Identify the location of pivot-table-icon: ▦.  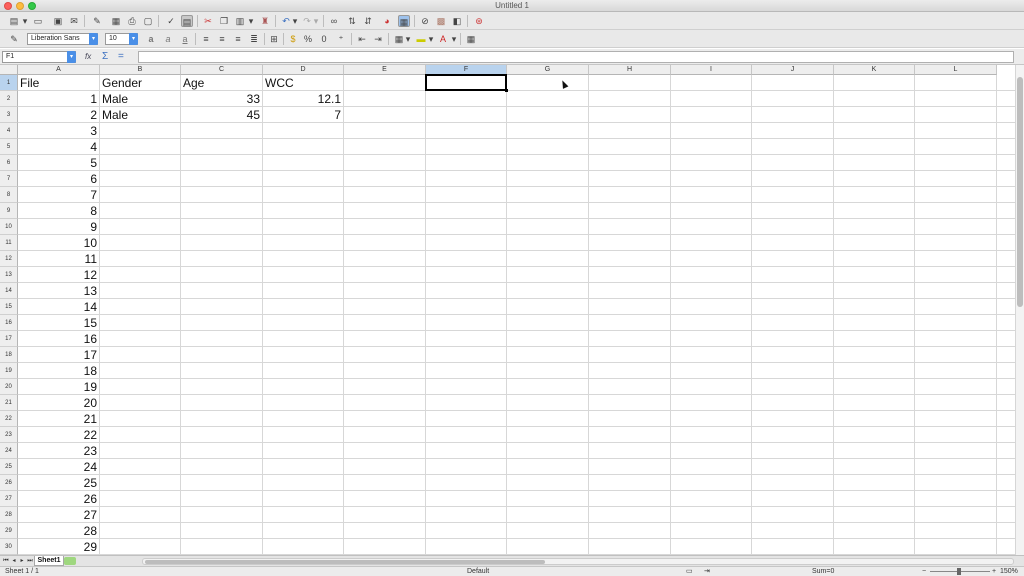
(404, 21).